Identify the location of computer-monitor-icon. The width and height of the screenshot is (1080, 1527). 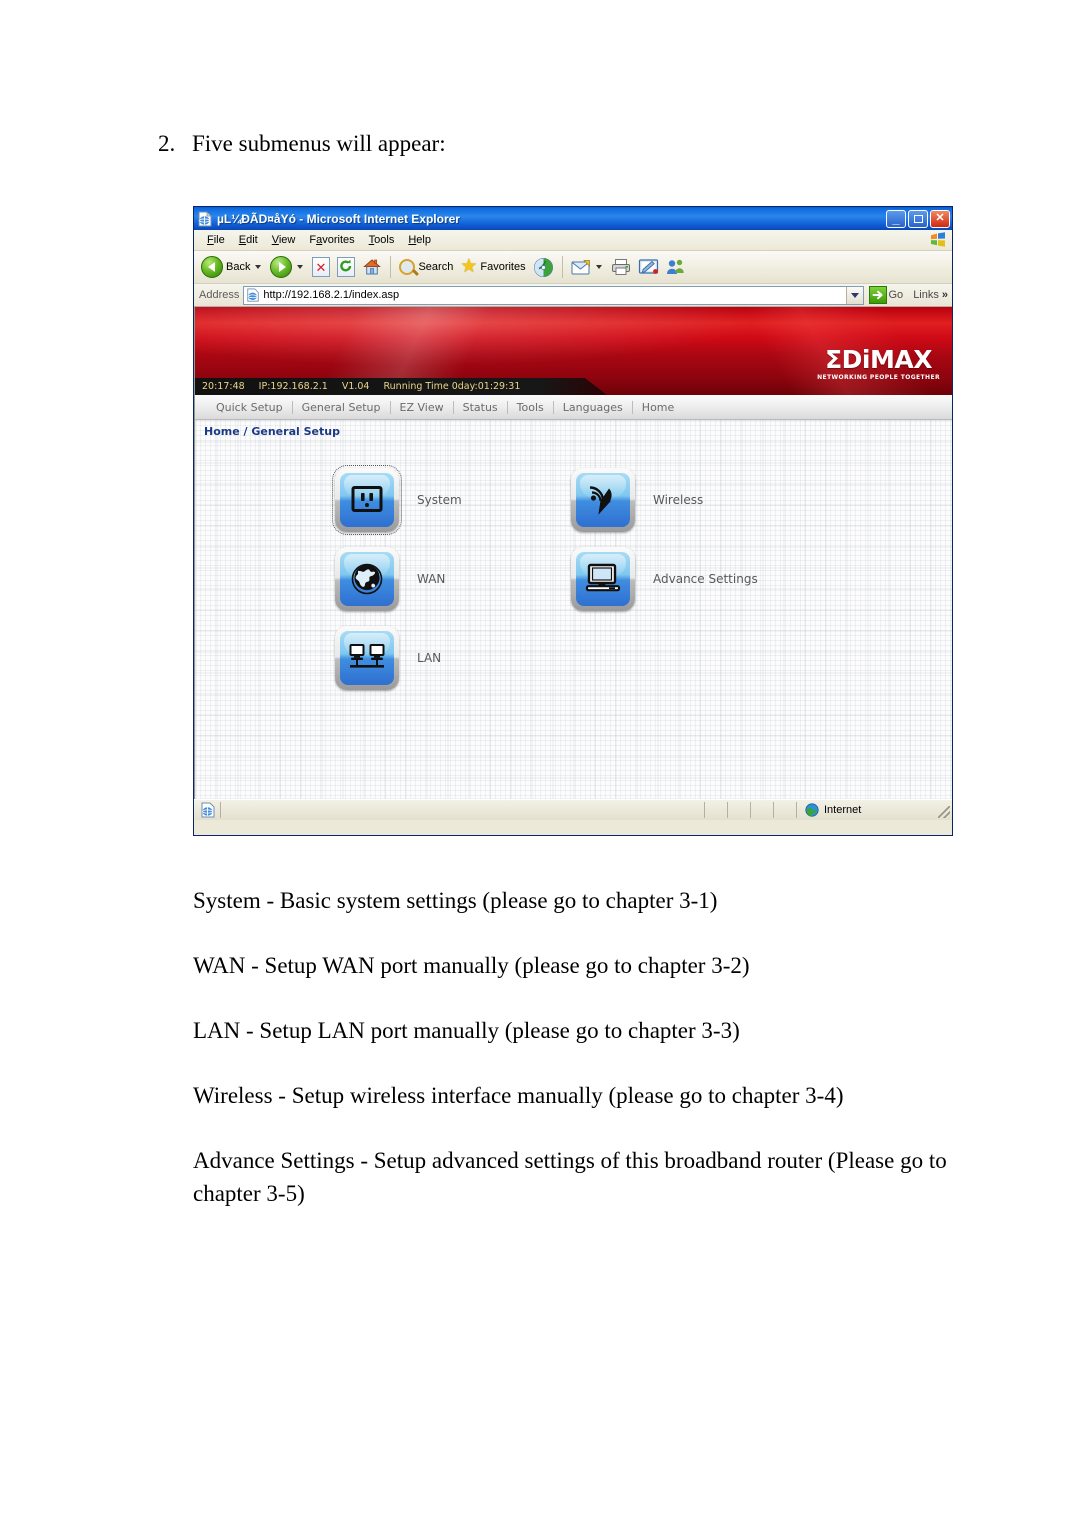
(603, 579).